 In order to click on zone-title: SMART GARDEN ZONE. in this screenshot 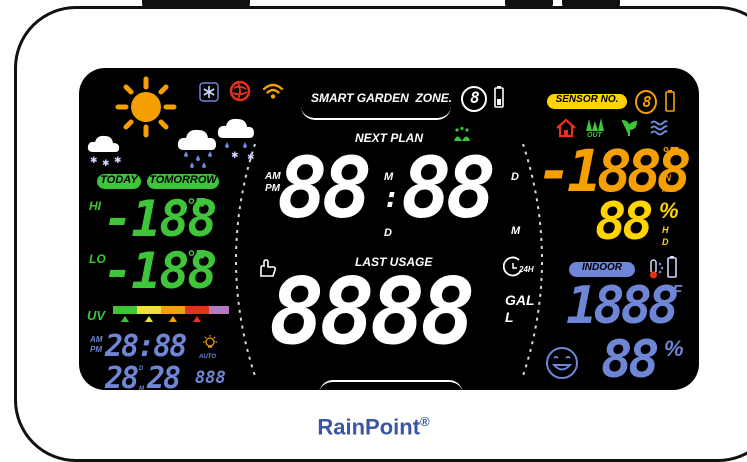, I will do `click(382, 98)`.